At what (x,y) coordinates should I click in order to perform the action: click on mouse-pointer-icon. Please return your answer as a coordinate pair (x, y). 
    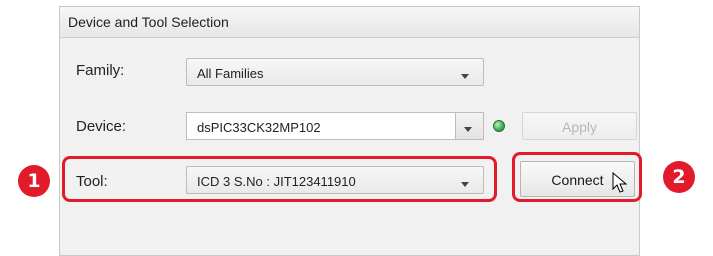
    Looking at the image, I should click on (620, 182).